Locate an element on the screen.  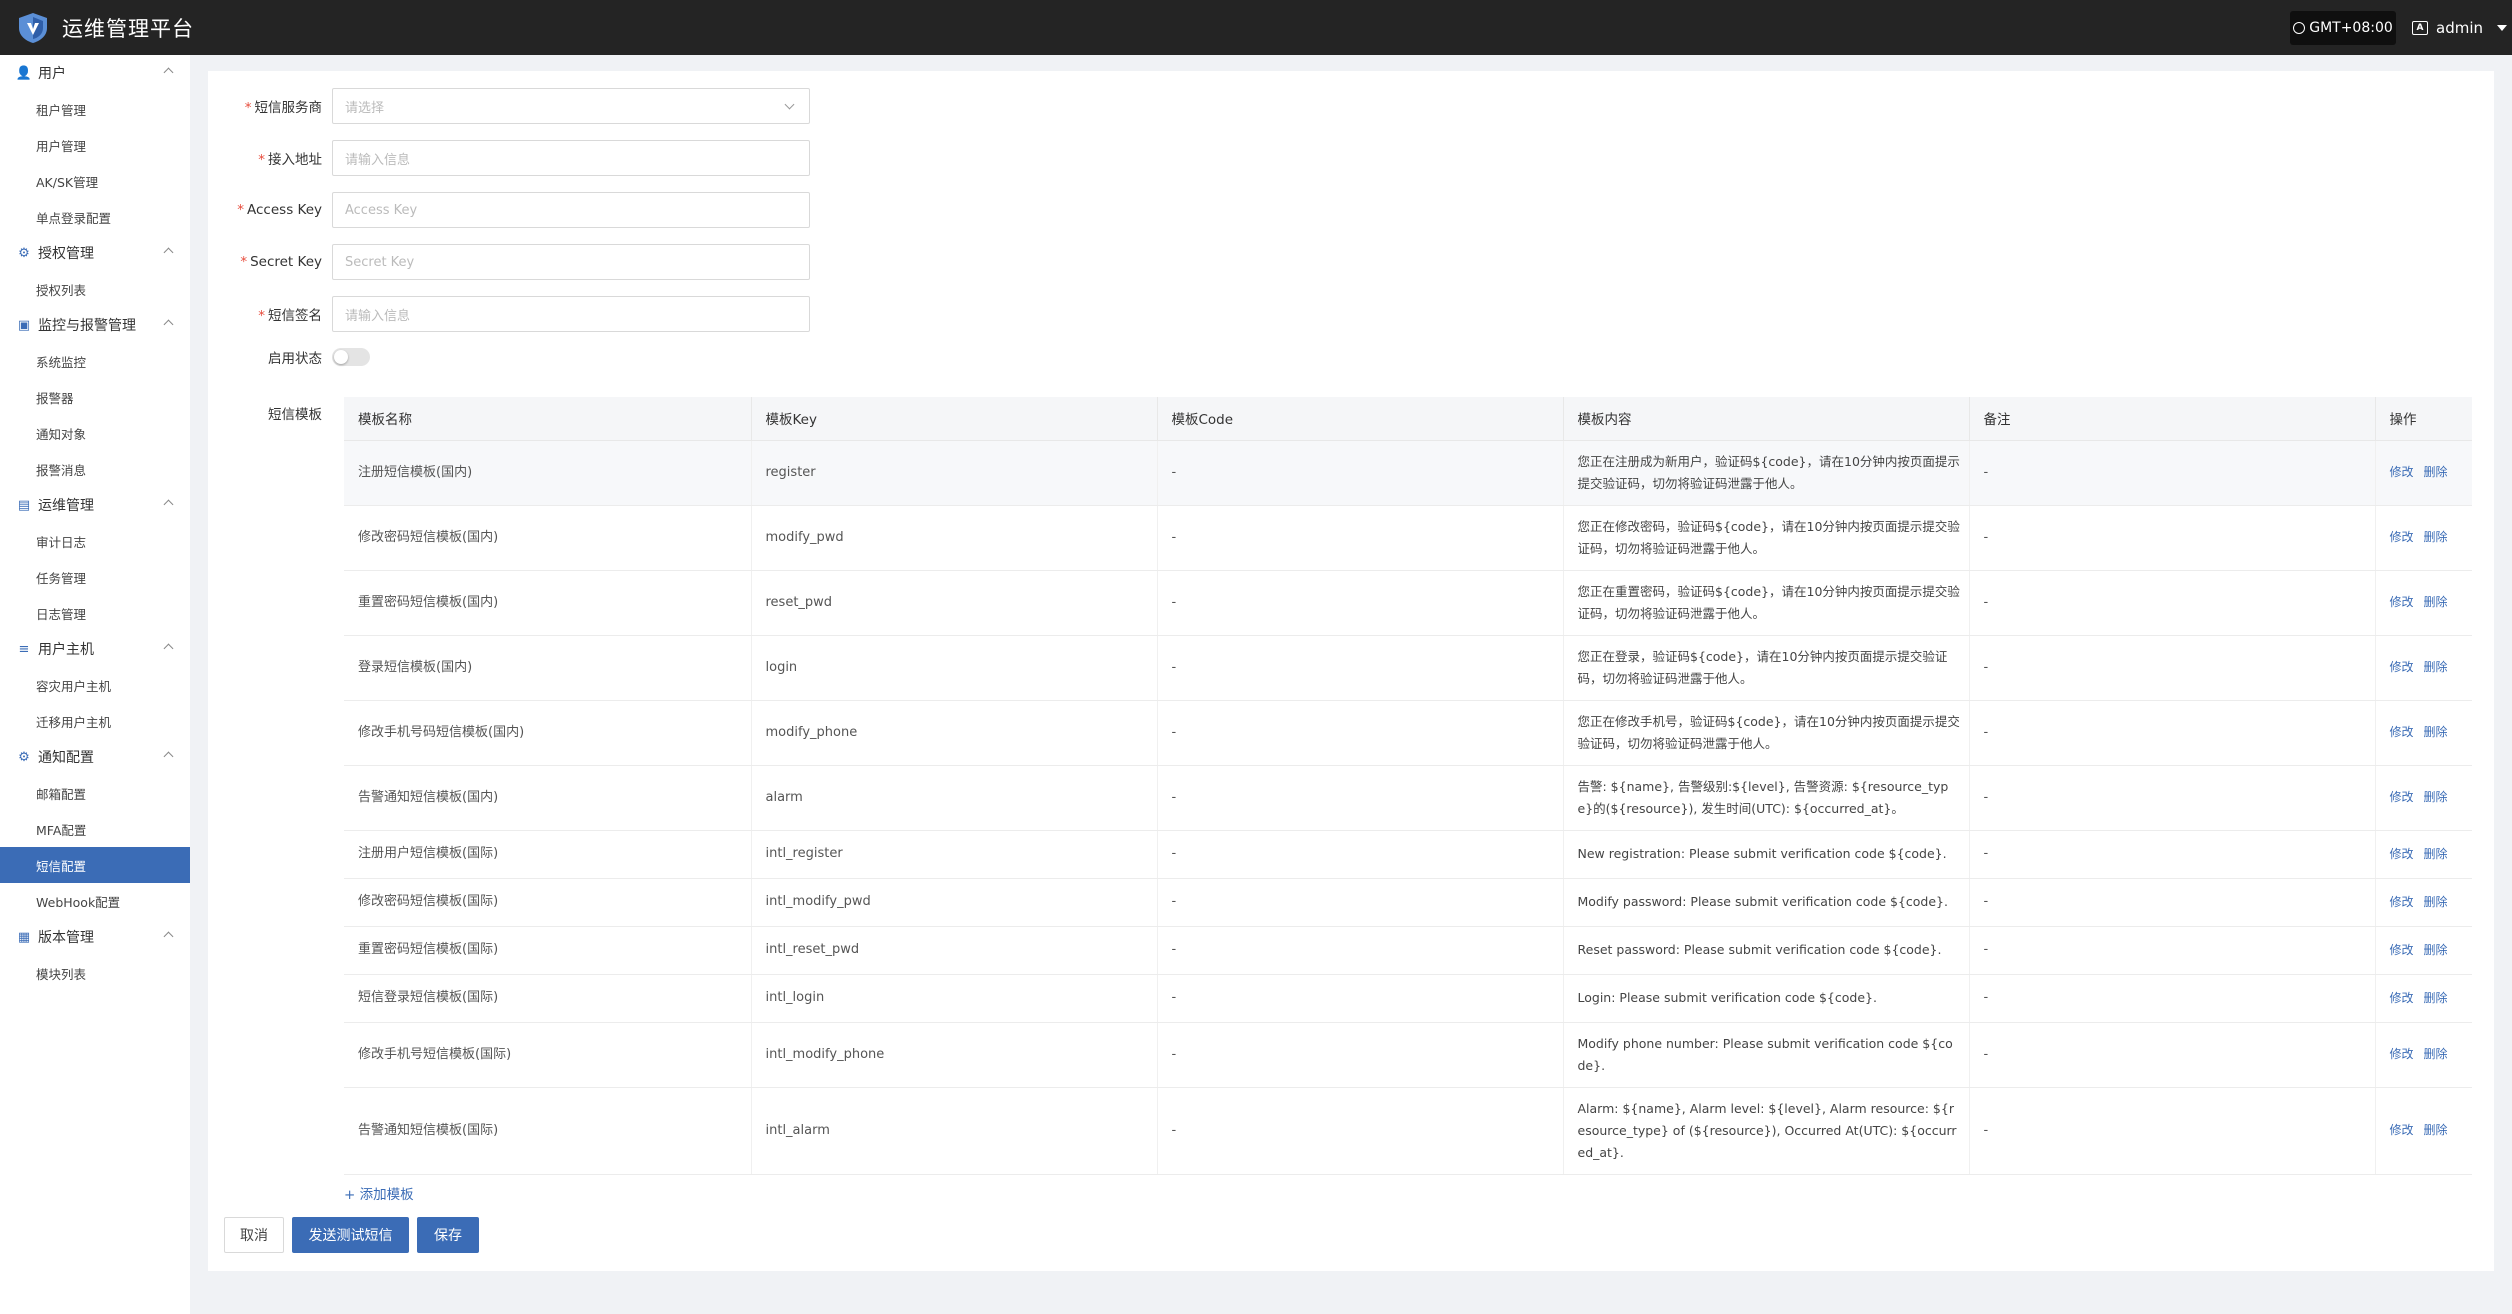
sidebar-group-label: 用户主机 is located at coordinates (66, 650).